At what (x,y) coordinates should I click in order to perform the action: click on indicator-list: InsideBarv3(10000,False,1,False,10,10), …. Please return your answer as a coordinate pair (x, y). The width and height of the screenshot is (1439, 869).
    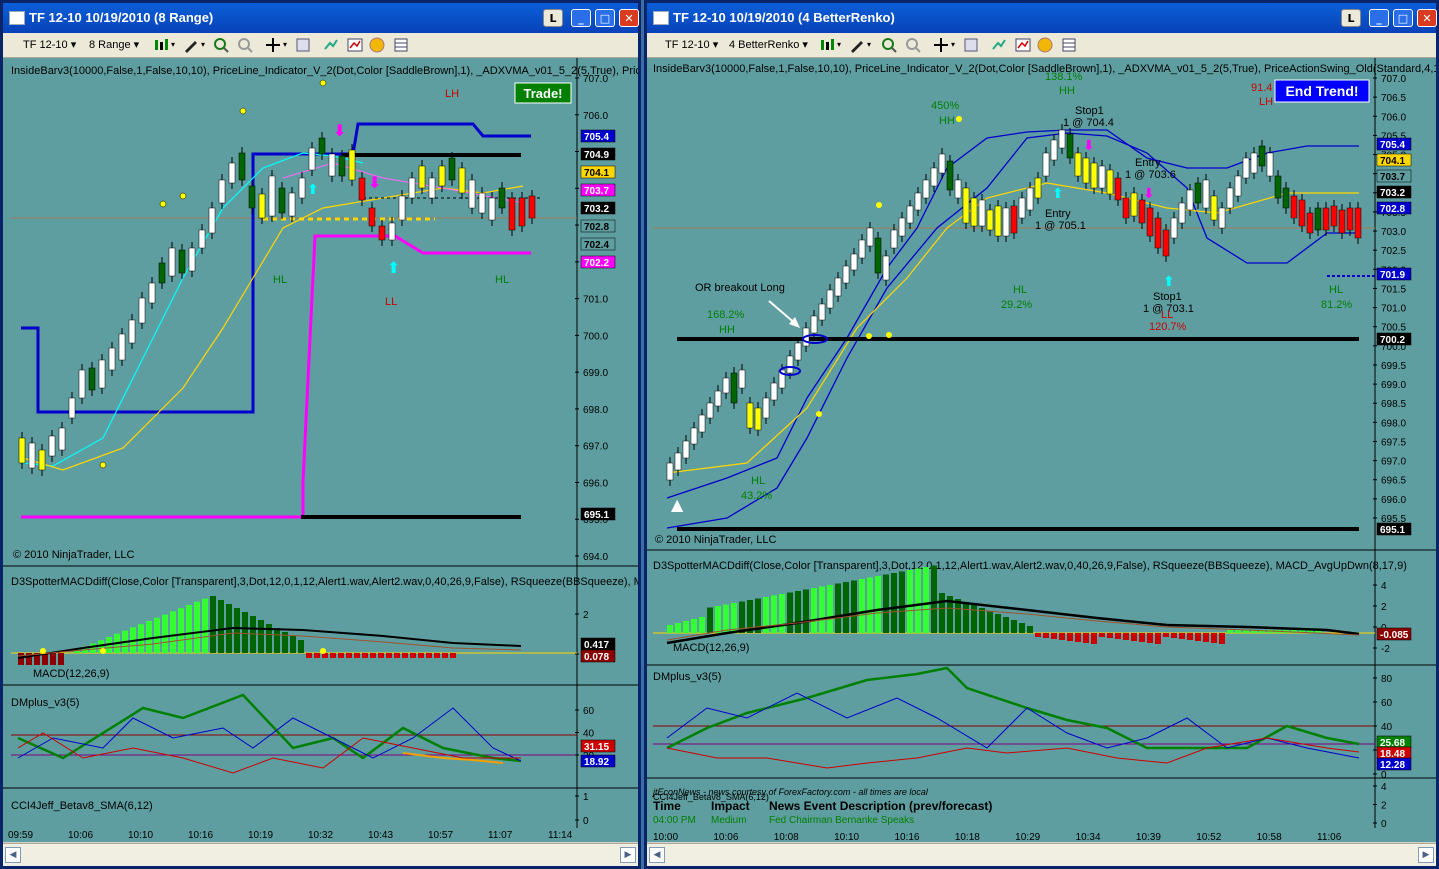
    Looking at the image, I should click on (324, 71).